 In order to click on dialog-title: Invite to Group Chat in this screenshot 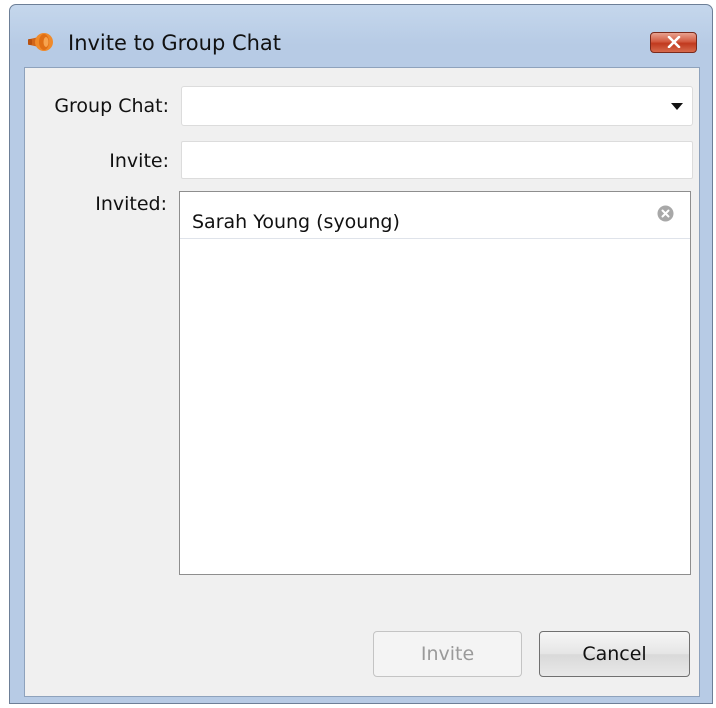, I will do `click(175, 43)`.